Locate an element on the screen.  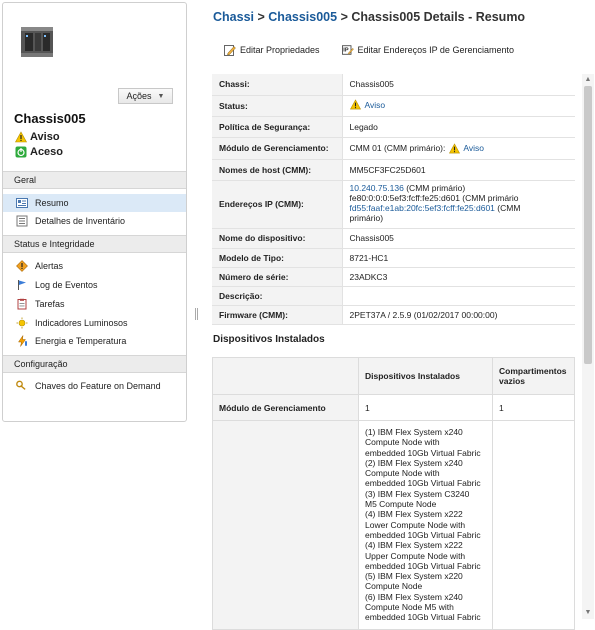
nav-item-summary: Resumo is located at coordinates (94, 203).